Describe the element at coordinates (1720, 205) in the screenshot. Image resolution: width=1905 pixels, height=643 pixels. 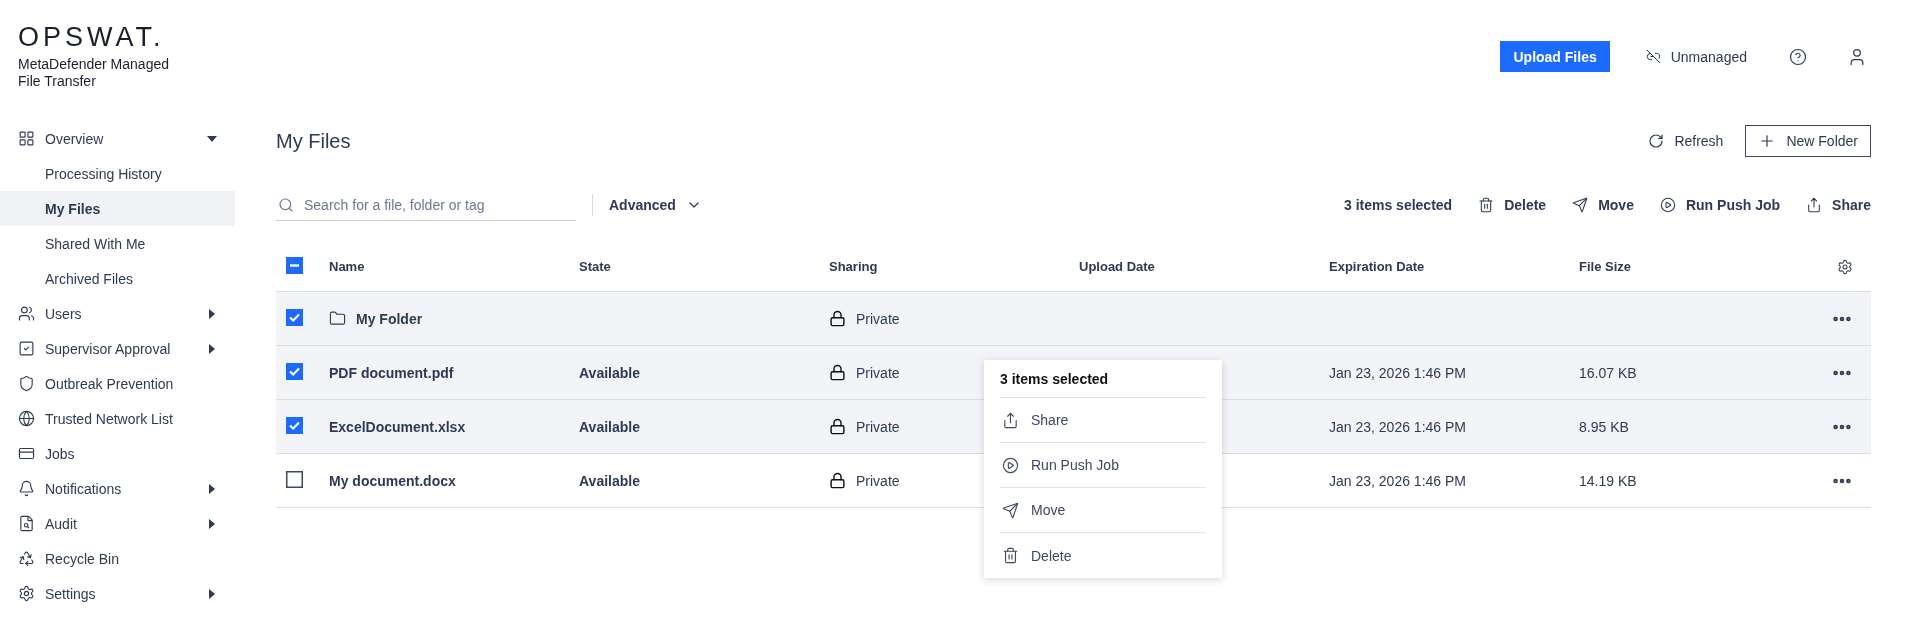
I see `toolbar-action: Run Push Job` at that location.